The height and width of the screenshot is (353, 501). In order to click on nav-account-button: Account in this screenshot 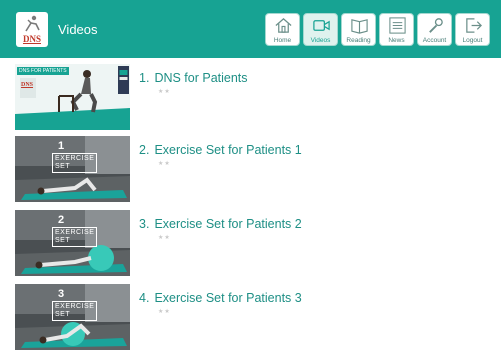, I will do `click(434, 29)`.